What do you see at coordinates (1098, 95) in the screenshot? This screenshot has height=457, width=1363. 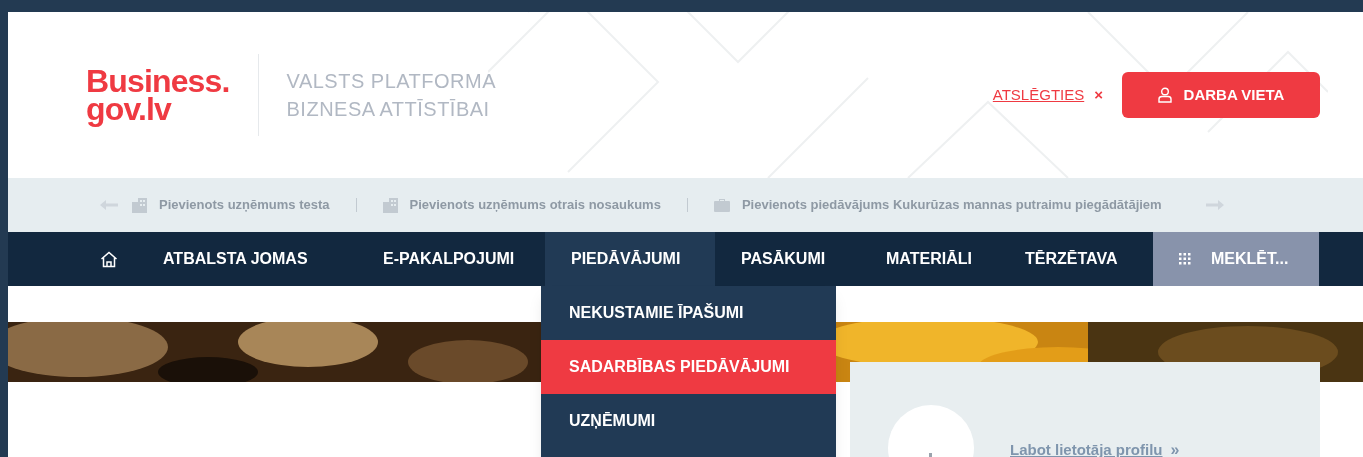 I see `close-icon: ×` at bounding box center [1098, 95].